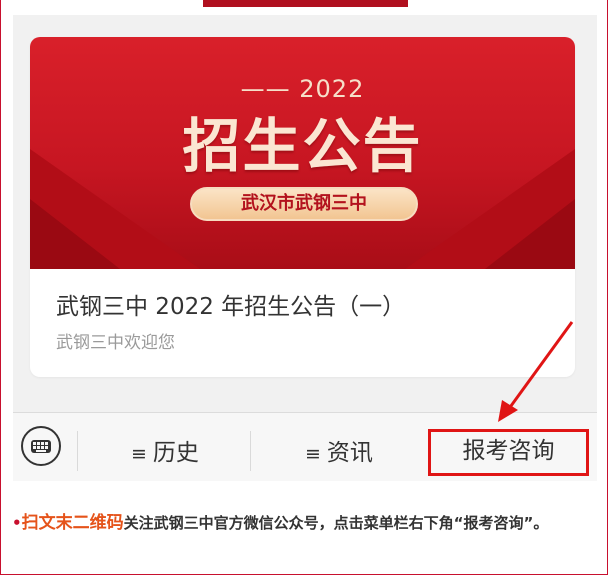 The height and width of the screenshot is (577, 610). I want to click on menu-item-label: 历史, so click(175, 453).